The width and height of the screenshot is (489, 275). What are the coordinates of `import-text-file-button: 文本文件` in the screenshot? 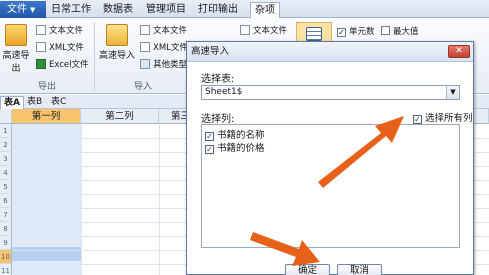 It's located at (163, 31).